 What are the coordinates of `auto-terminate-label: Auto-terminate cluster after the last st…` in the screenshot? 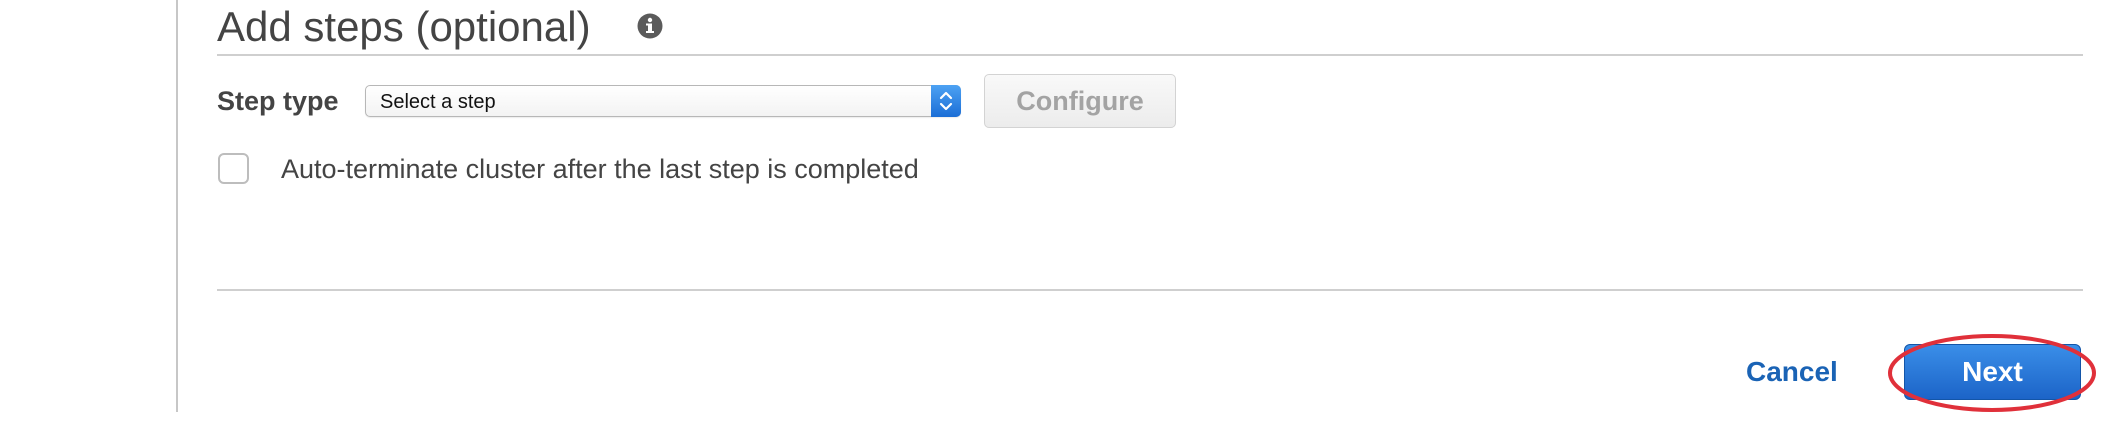 It's located at (600, 169).